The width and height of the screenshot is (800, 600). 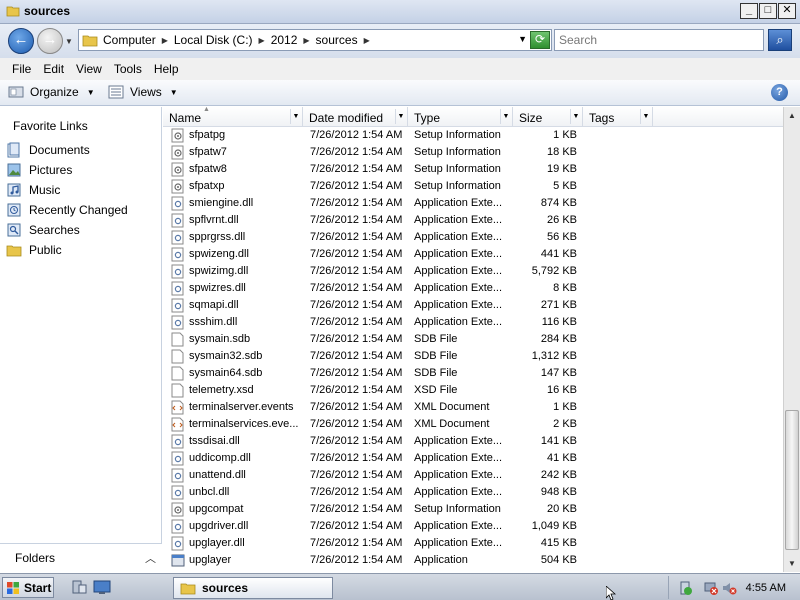 What do you see at coordinates (522, 39) in the screenshot?
I see `address-dropdown-icon: ▼` at bounding box center [522, 39].